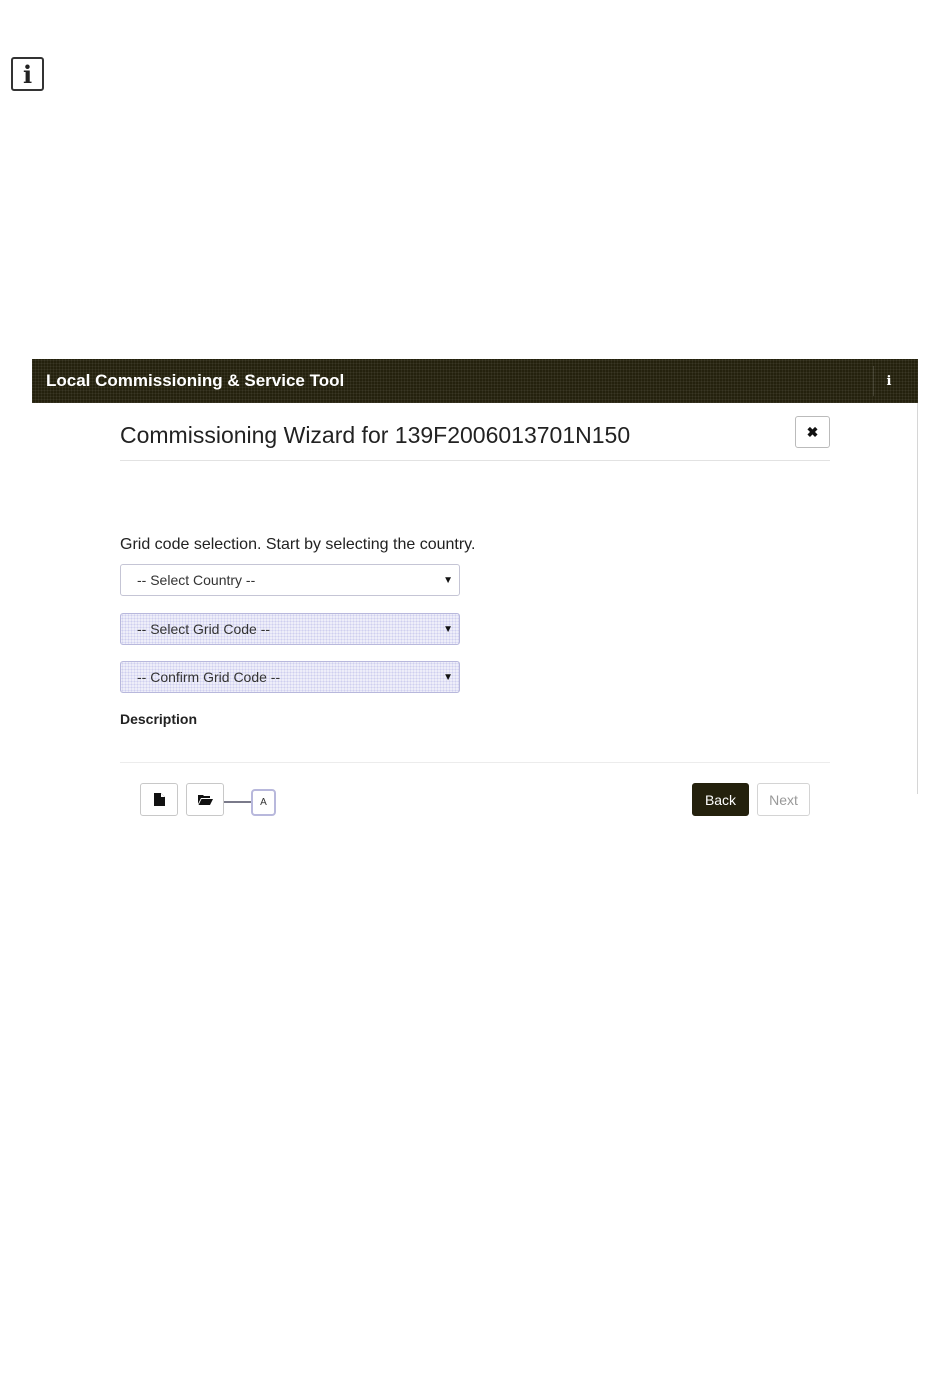 Image resolution: width=950 pixels, height=1395 pixels. What do you see at coordinates (209, 677) in the screenshot?
I see `confirm-grid-code-select-value: -- Confirm Grid Code --` at bounding box center [209, 677].